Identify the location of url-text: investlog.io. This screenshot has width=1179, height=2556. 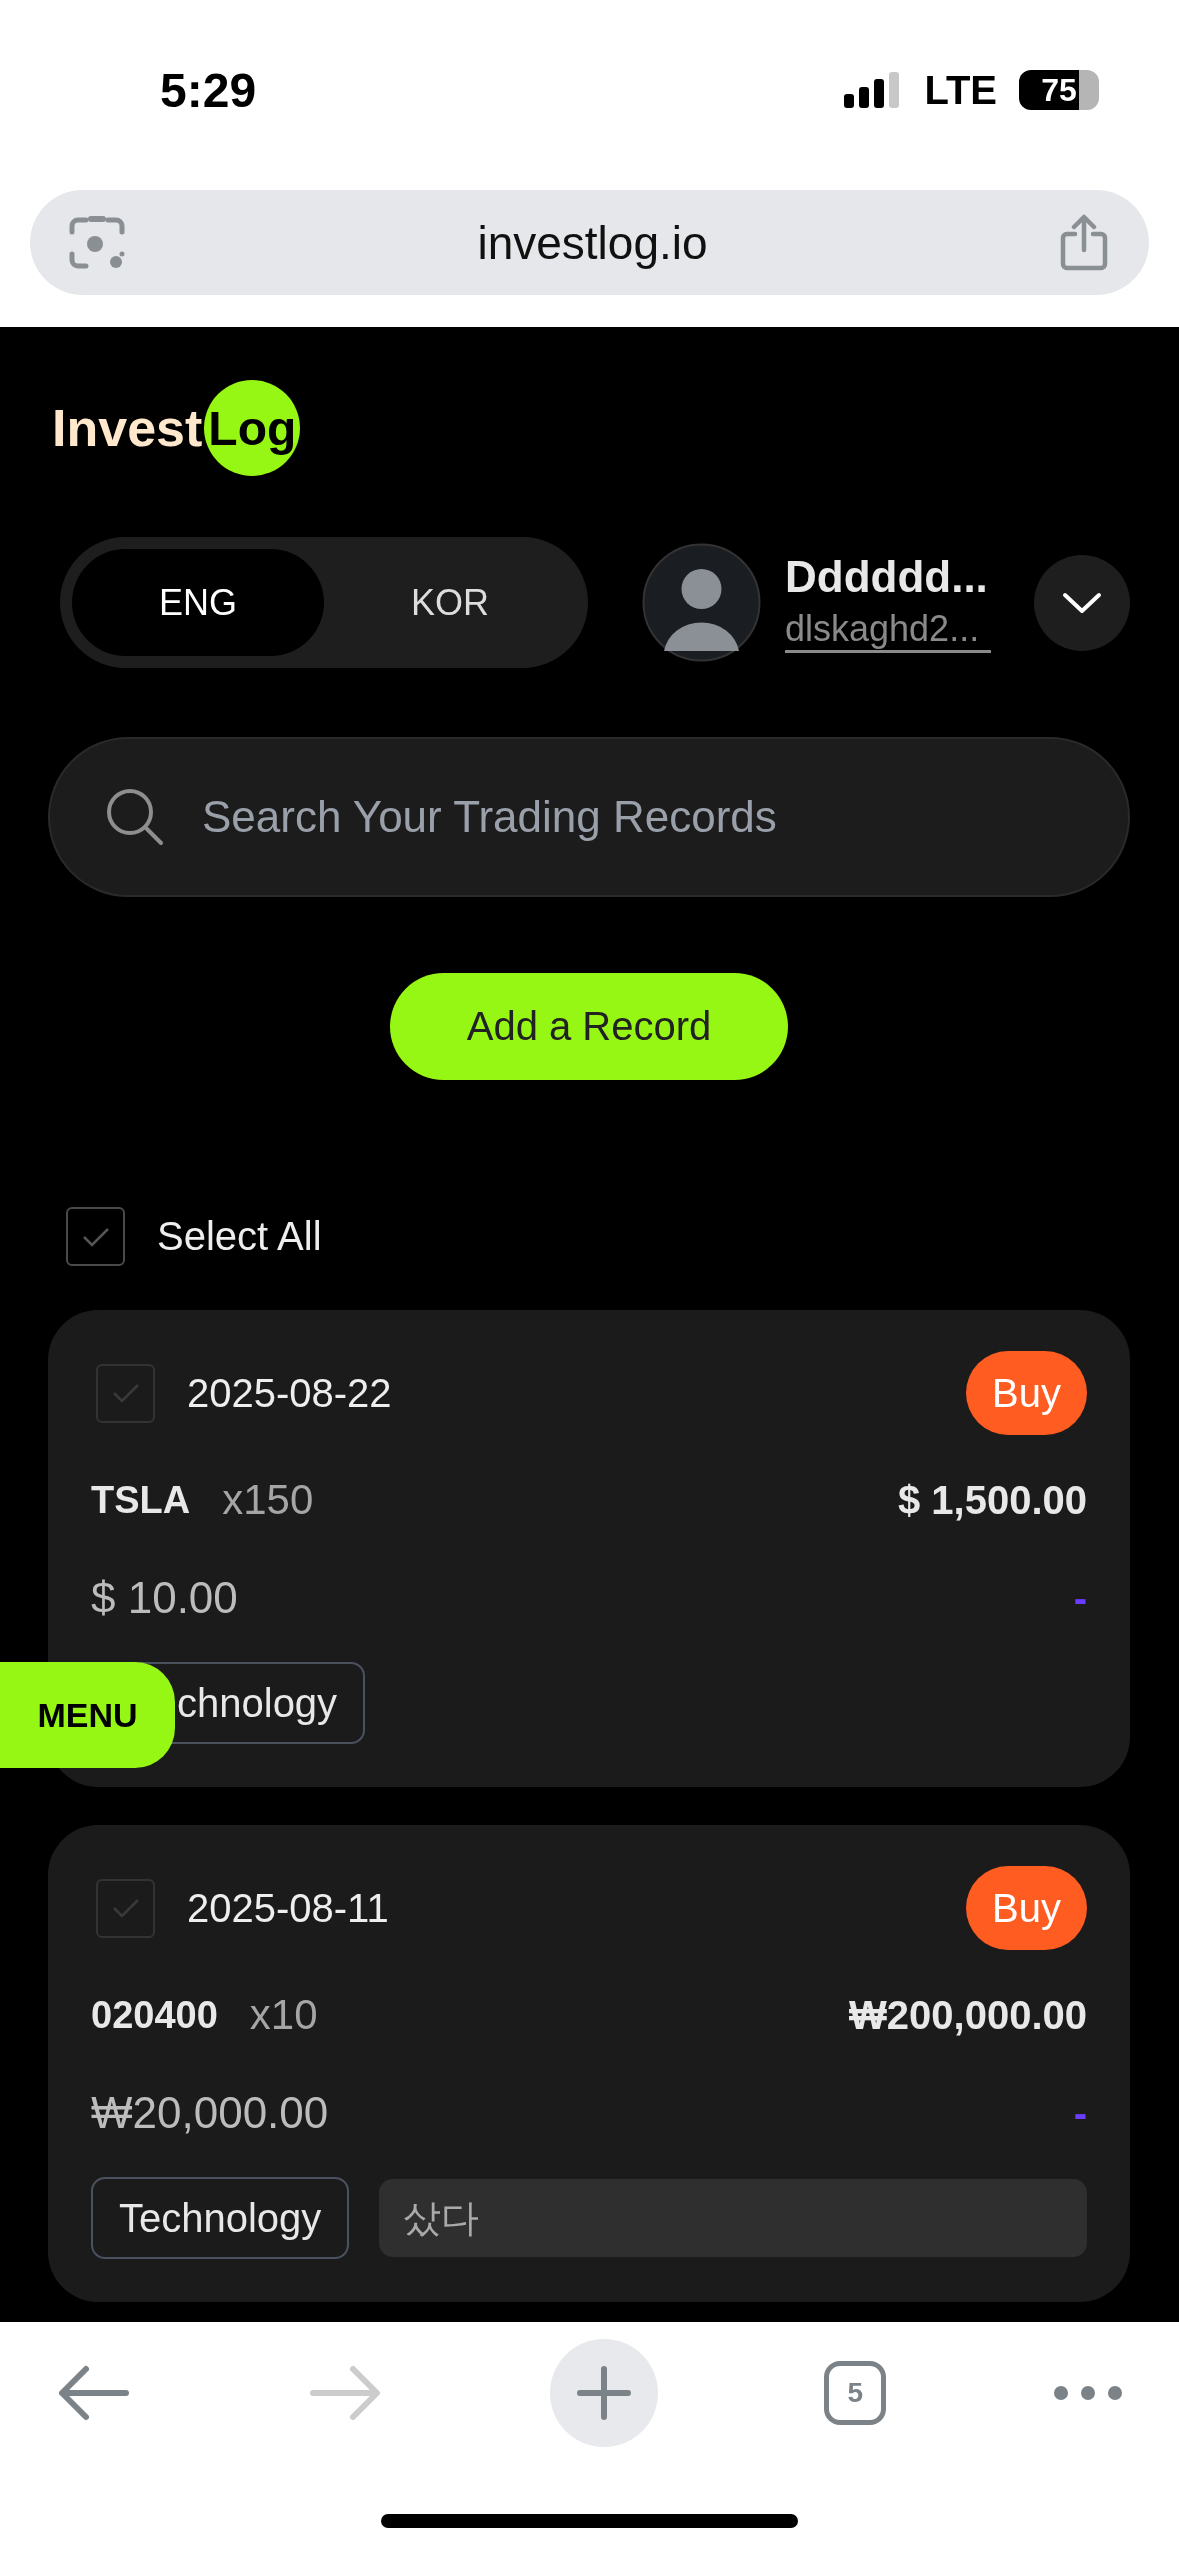
(592, 242).